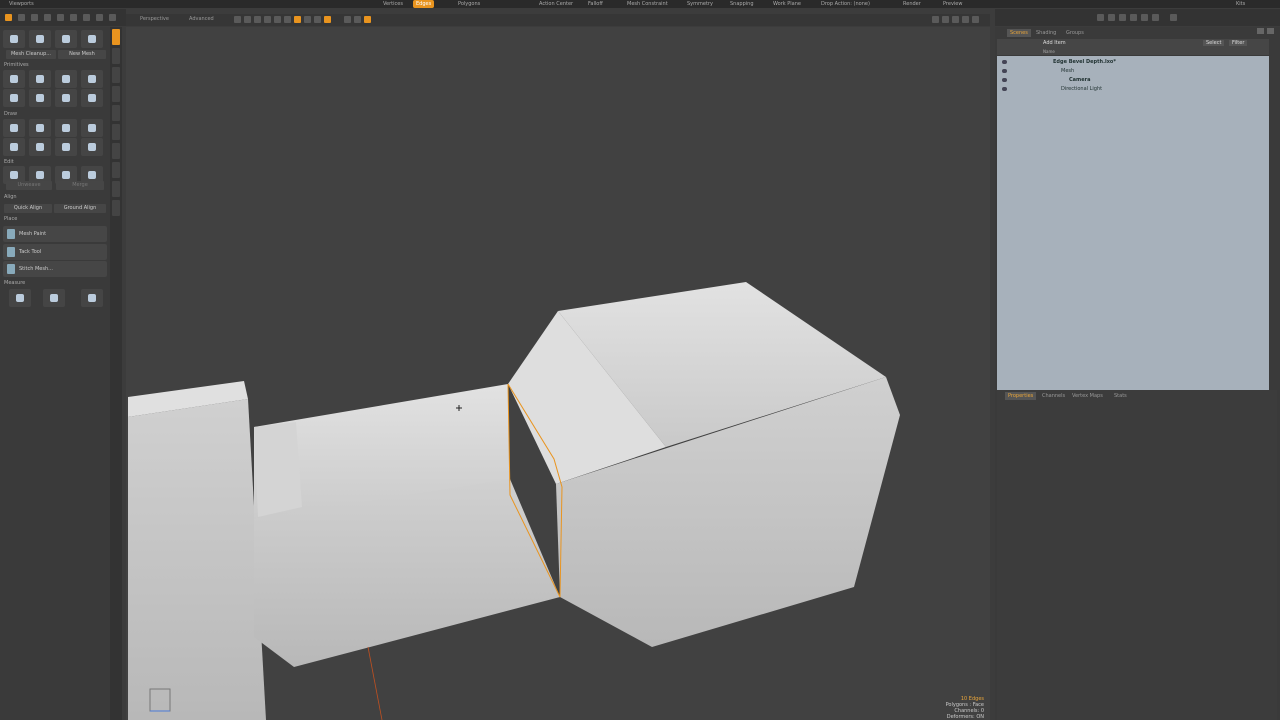 The height and width of the screenshot is (720, 1280). What do you see at coordinates (201, 19) in the screenshot?
I see `view-mode-dropdown: Advanced` at bounding box center [201, 19].